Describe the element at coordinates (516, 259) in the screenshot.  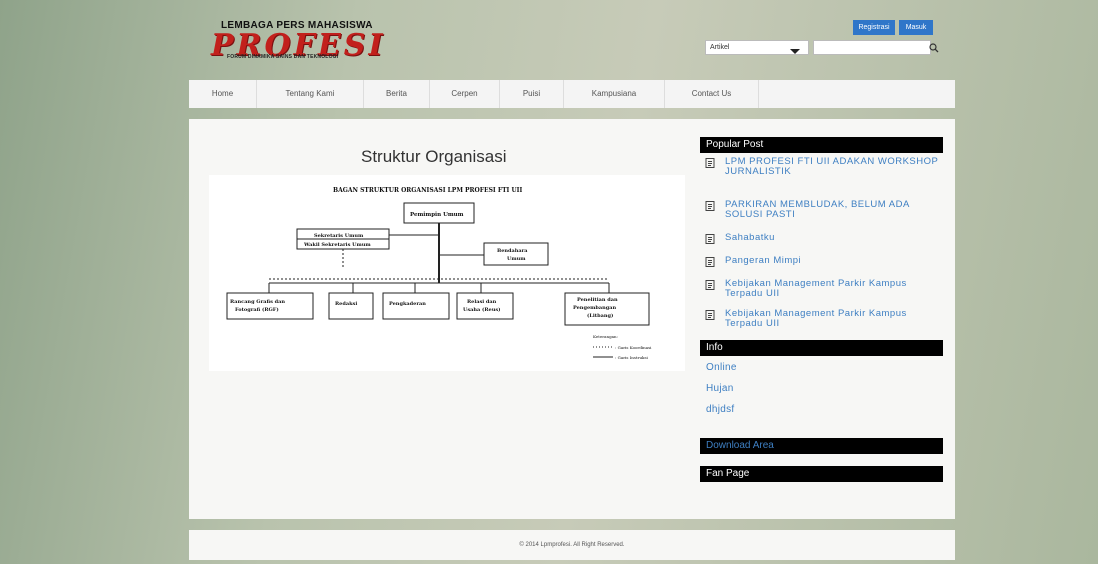
I see `label-bendahara-2: Umum` at that location.